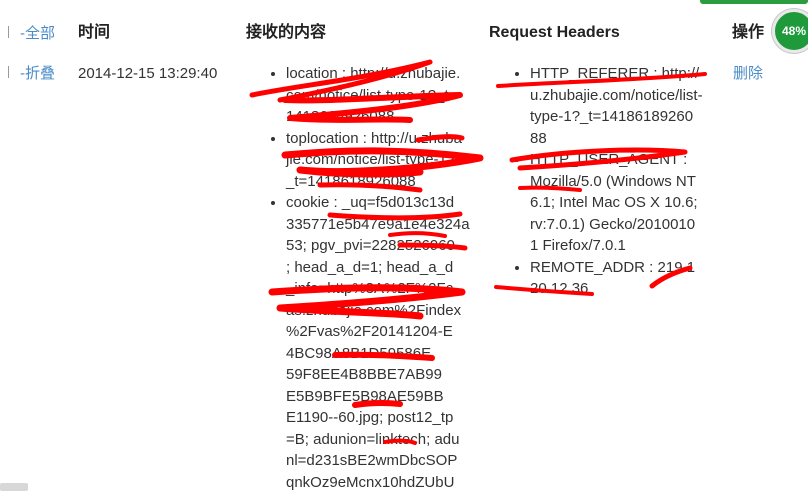 Image resolution: width=808 pixels, height=493 pixels. I want to click on list-item: REMOTE_ADDR : 219.1 20.12.36, so click(625, 278).